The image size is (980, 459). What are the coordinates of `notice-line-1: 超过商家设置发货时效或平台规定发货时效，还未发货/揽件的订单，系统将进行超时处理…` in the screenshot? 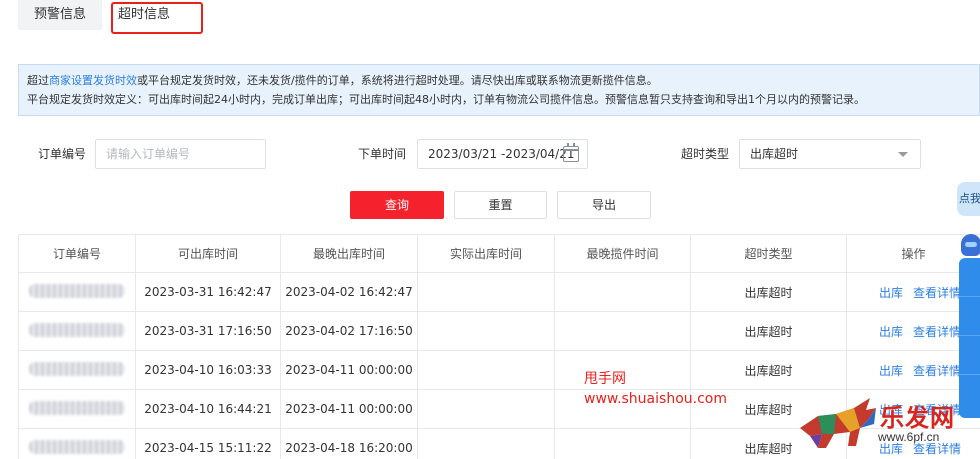 It's located at (342, 80).